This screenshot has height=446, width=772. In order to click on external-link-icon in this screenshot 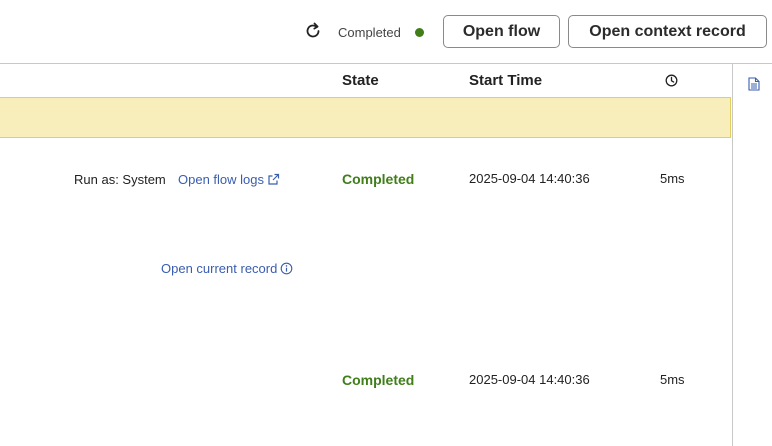, I will do `click(274, 179)`.